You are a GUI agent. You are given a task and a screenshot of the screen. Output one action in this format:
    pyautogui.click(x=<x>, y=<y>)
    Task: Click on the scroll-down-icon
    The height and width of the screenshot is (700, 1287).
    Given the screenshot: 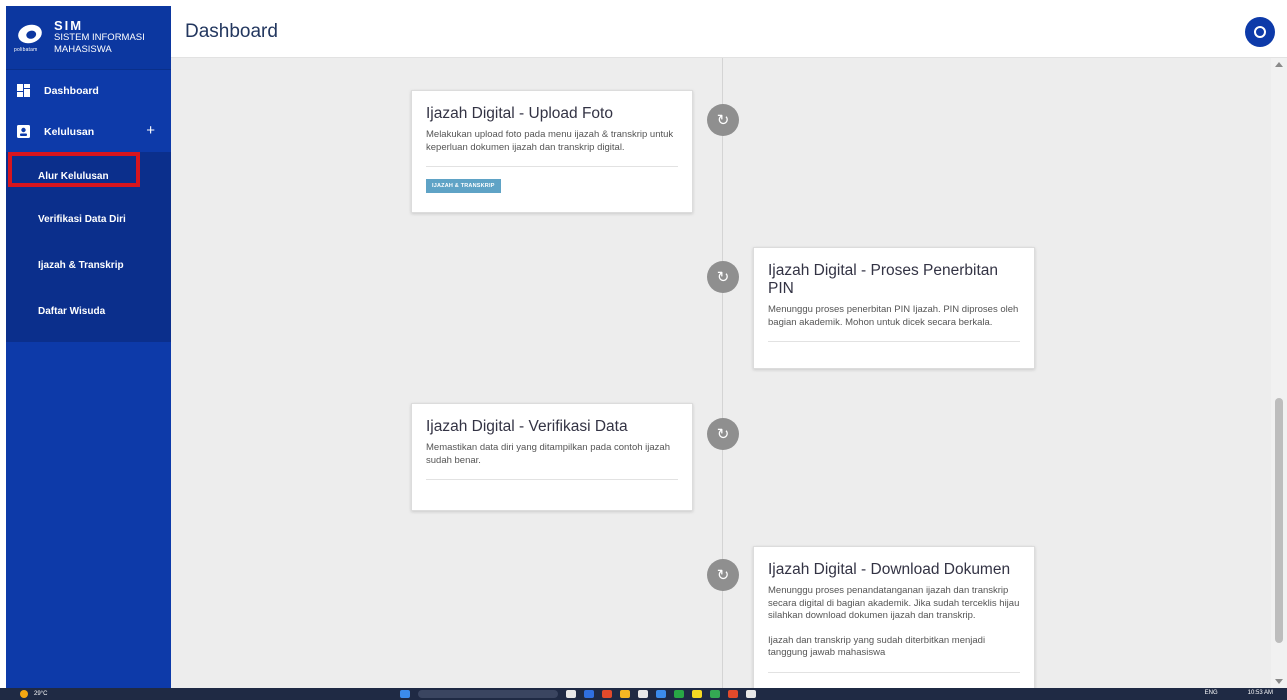 What is the action you would take?
    pyautogui.click(x=1279, y=681)
    